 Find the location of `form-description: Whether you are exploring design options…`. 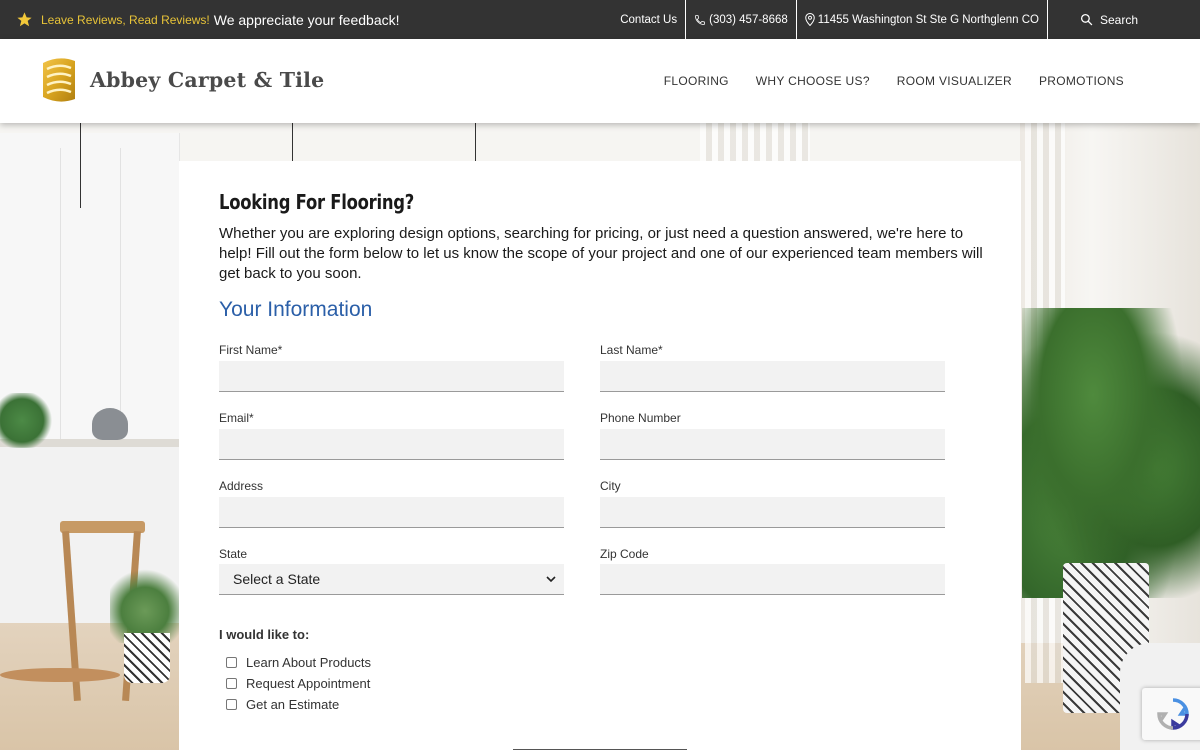

form-description: Whether you are exploring design options… is located at coordinates (601, 253).